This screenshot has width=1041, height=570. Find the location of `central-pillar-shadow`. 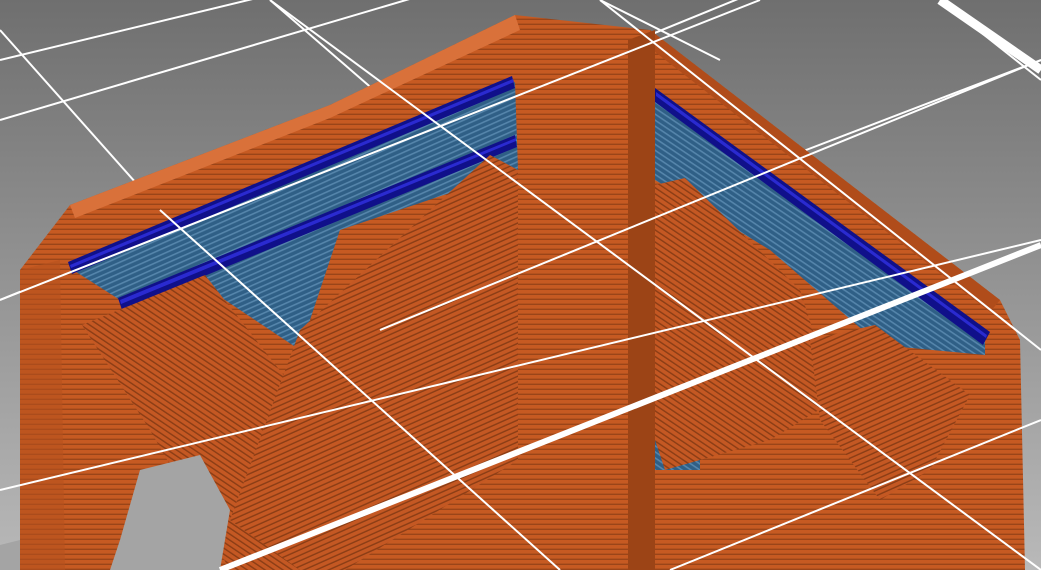

central-pillar-shadow is located at coordinates (641, 300).